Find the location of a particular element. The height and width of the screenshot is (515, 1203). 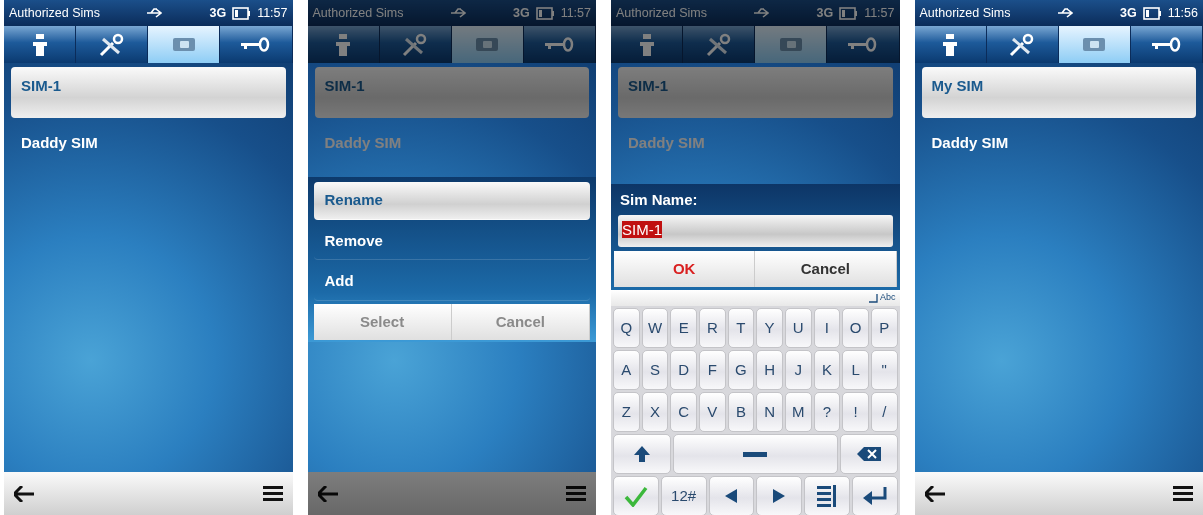

keyboard-key: H is located at coordinates (769, 370).